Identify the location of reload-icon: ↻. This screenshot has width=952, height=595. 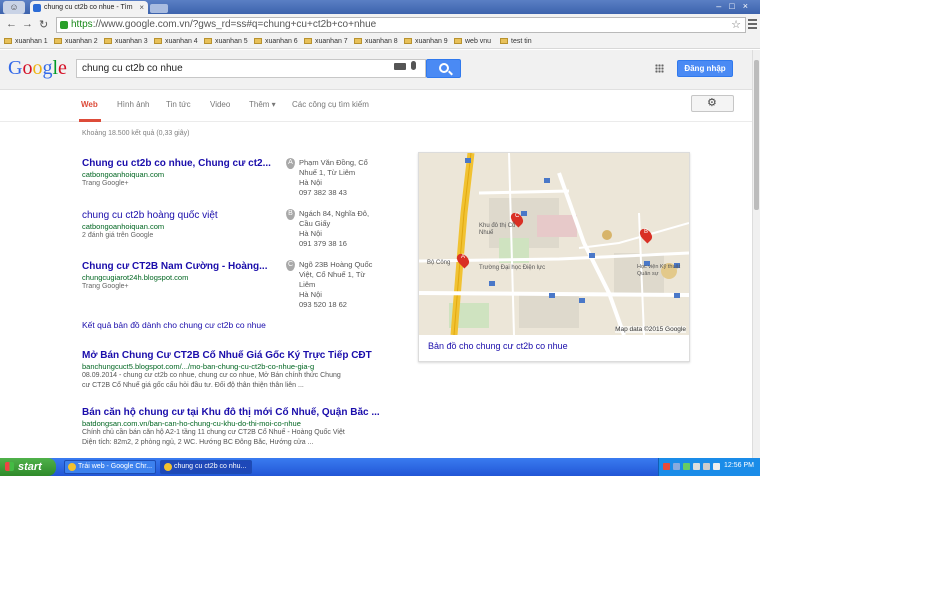
(43, 24).